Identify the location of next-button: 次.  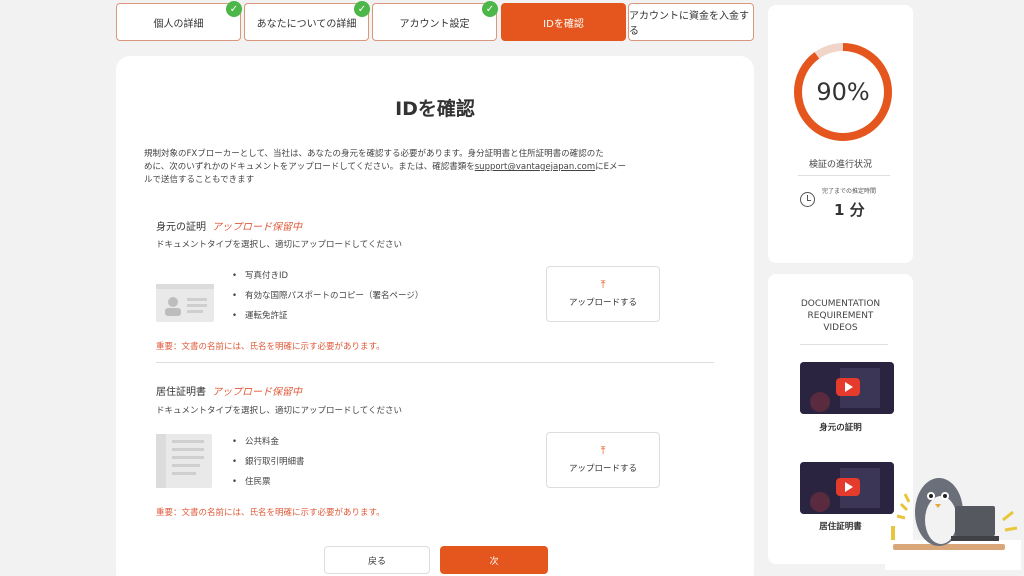
(494, 560).